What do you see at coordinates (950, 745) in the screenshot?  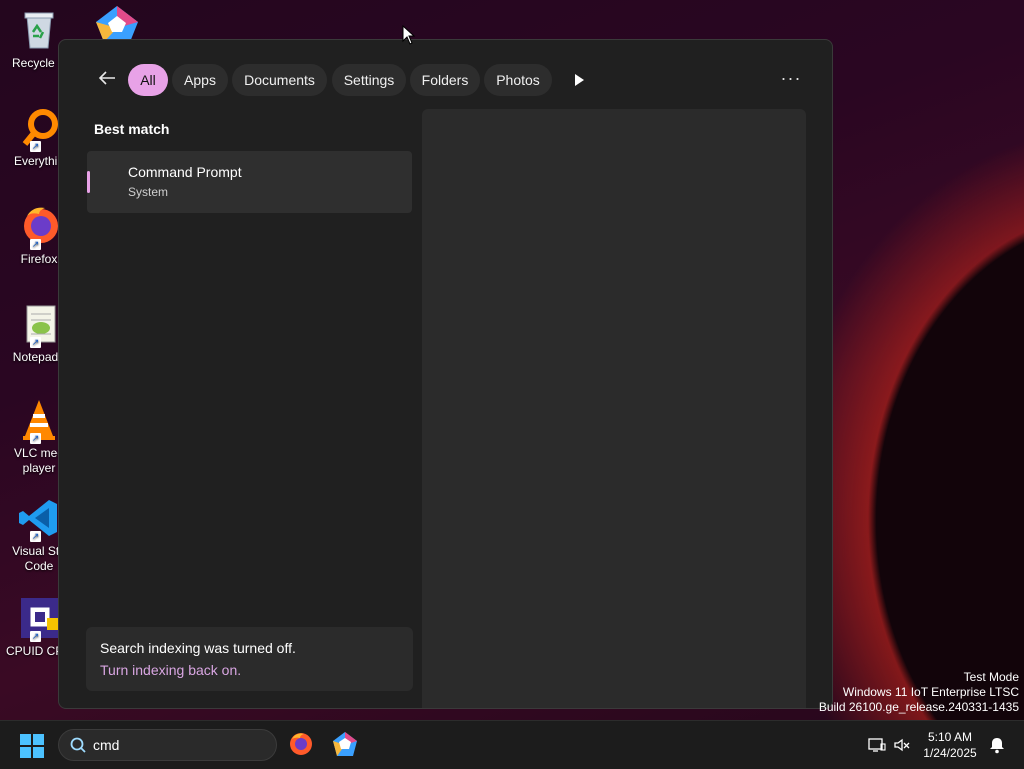 I see `taskbar-clock: 5:10 AM 1/24/2025` at bounding box center [950, 745].